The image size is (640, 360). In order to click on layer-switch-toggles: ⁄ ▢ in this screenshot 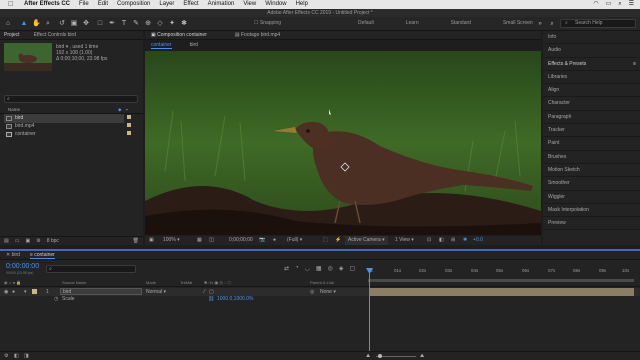, I will do `click(209, 292)`.